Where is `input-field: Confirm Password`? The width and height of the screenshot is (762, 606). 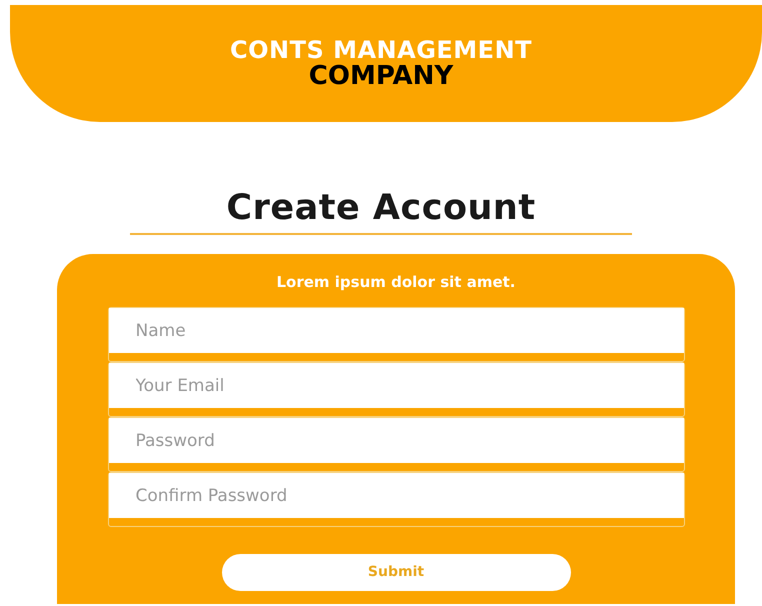
input-field: Confirm Password is located at coordinates (396, 495).